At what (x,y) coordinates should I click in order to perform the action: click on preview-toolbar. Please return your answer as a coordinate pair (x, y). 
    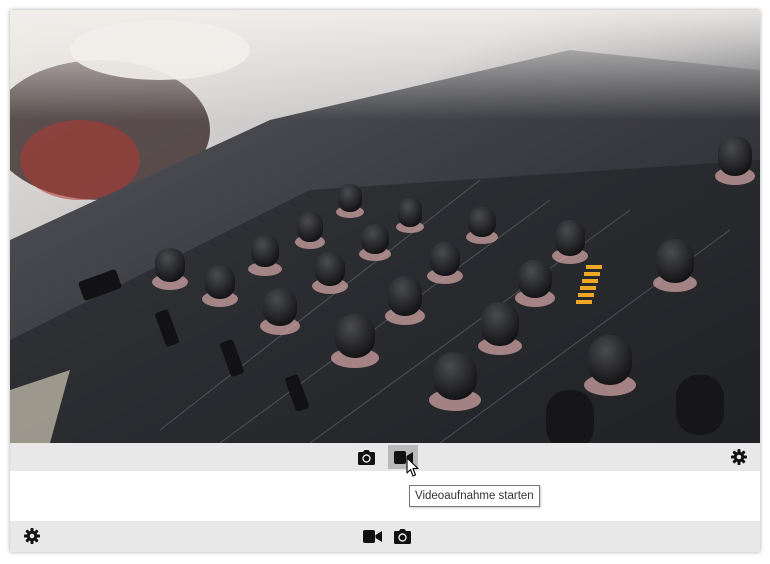
    Looking at the image, I should click on (385, 457).